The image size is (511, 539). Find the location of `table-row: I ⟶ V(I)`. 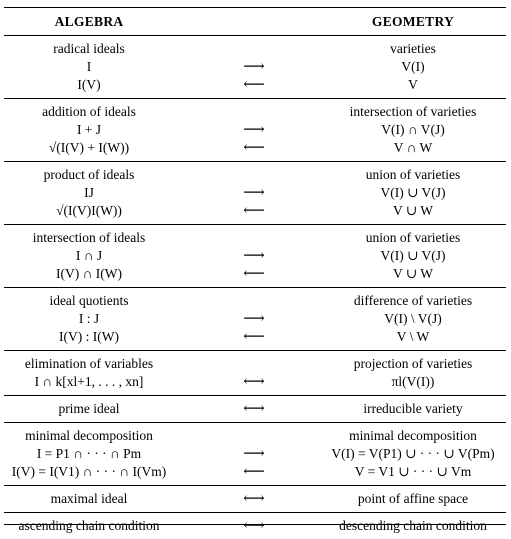

table-row: I ⟶ V(I) is located at coordinates (255, 67).